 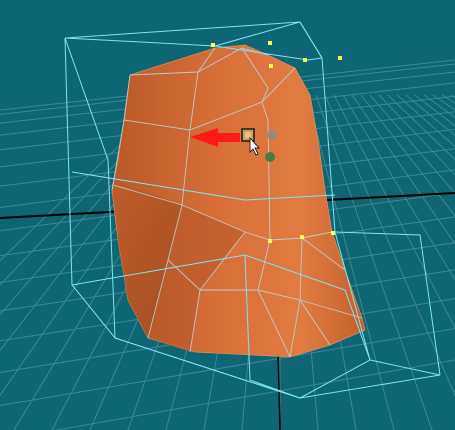 I want to click on move-handle, so click(x=270, y=157).